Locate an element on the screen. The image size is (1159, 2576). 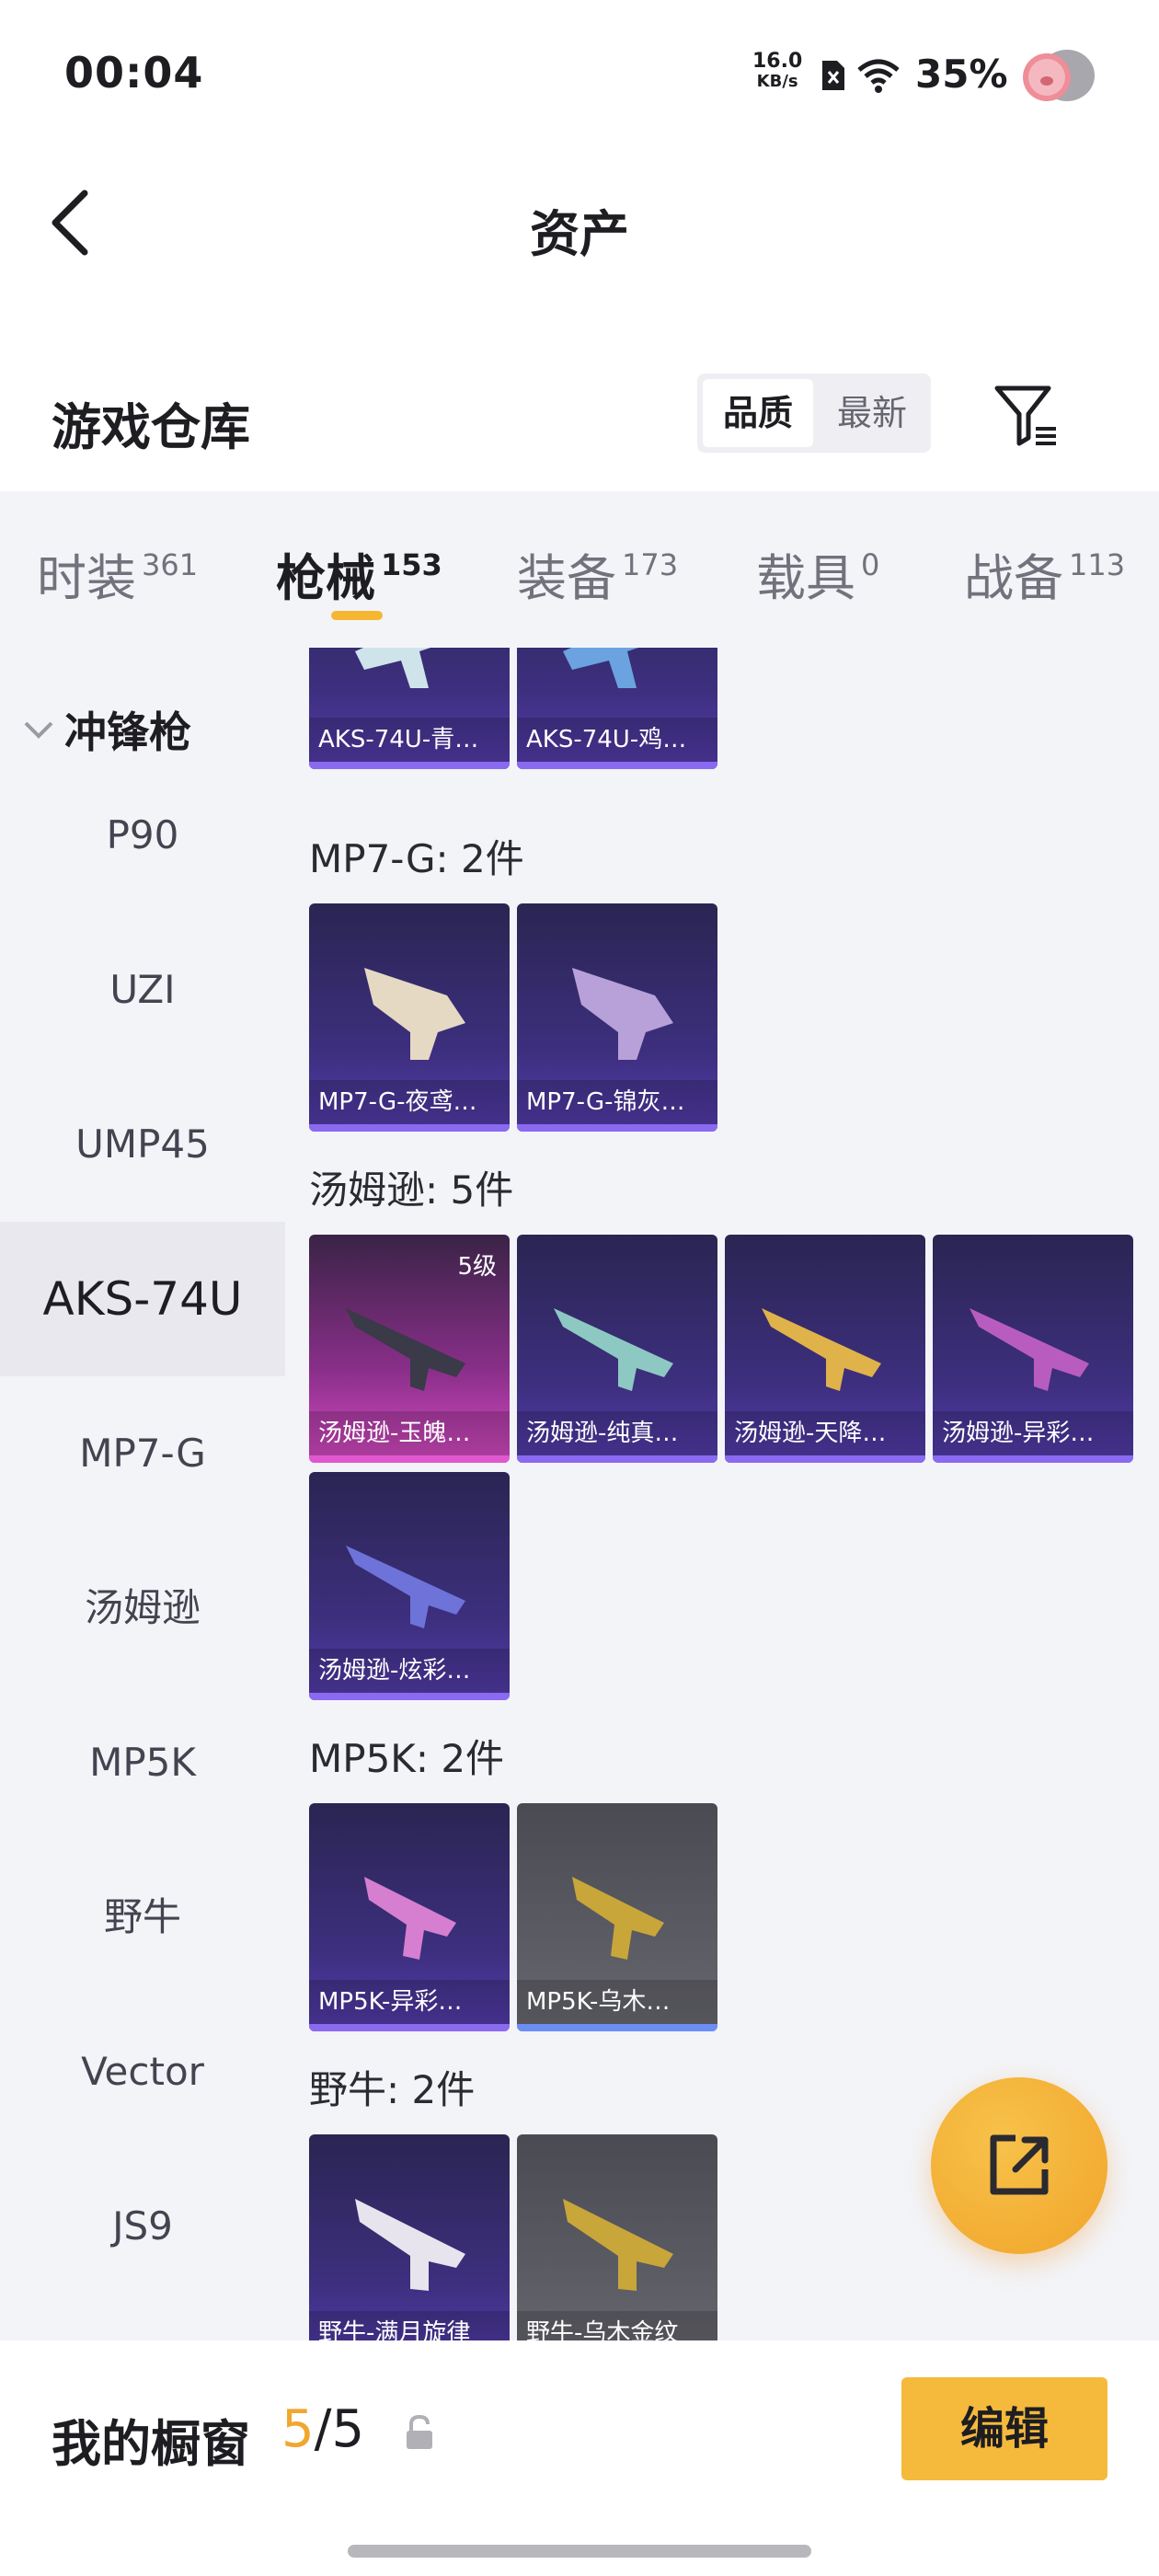
sidebar-item-bizon: 野牛 is located at coordinates (142, 1917).